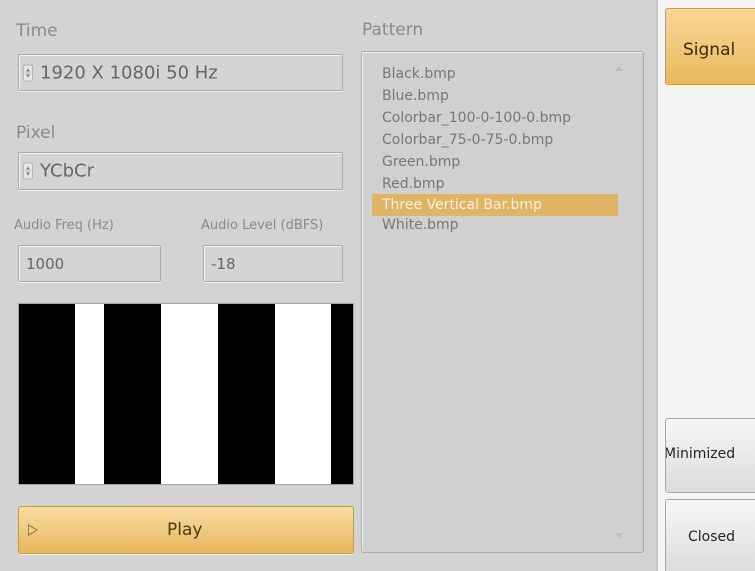 The width and height of the screenshot is (755, 571). What do you see at coordinates (33, 530) in the screenshot?
I see `play-triangle-icon` at bounding box center [33, 530].